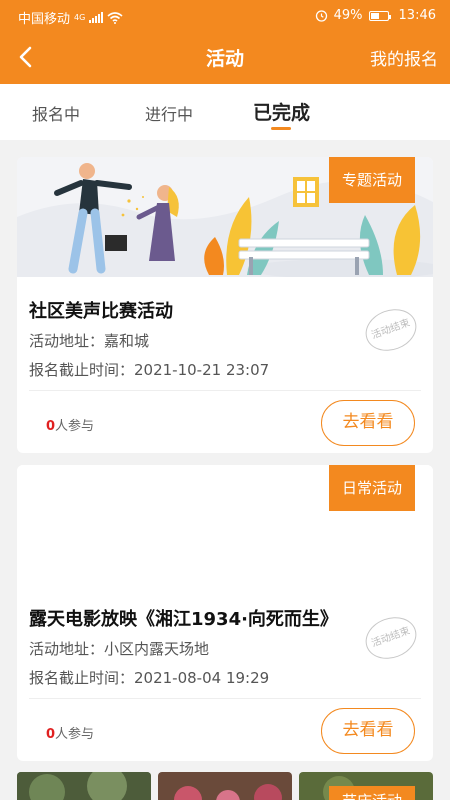 The image size is (450, 800). Describe the element at coordinates (89, 341) in the screenshot. I see `activity-address: 活动地址：嘉和城` at that location.